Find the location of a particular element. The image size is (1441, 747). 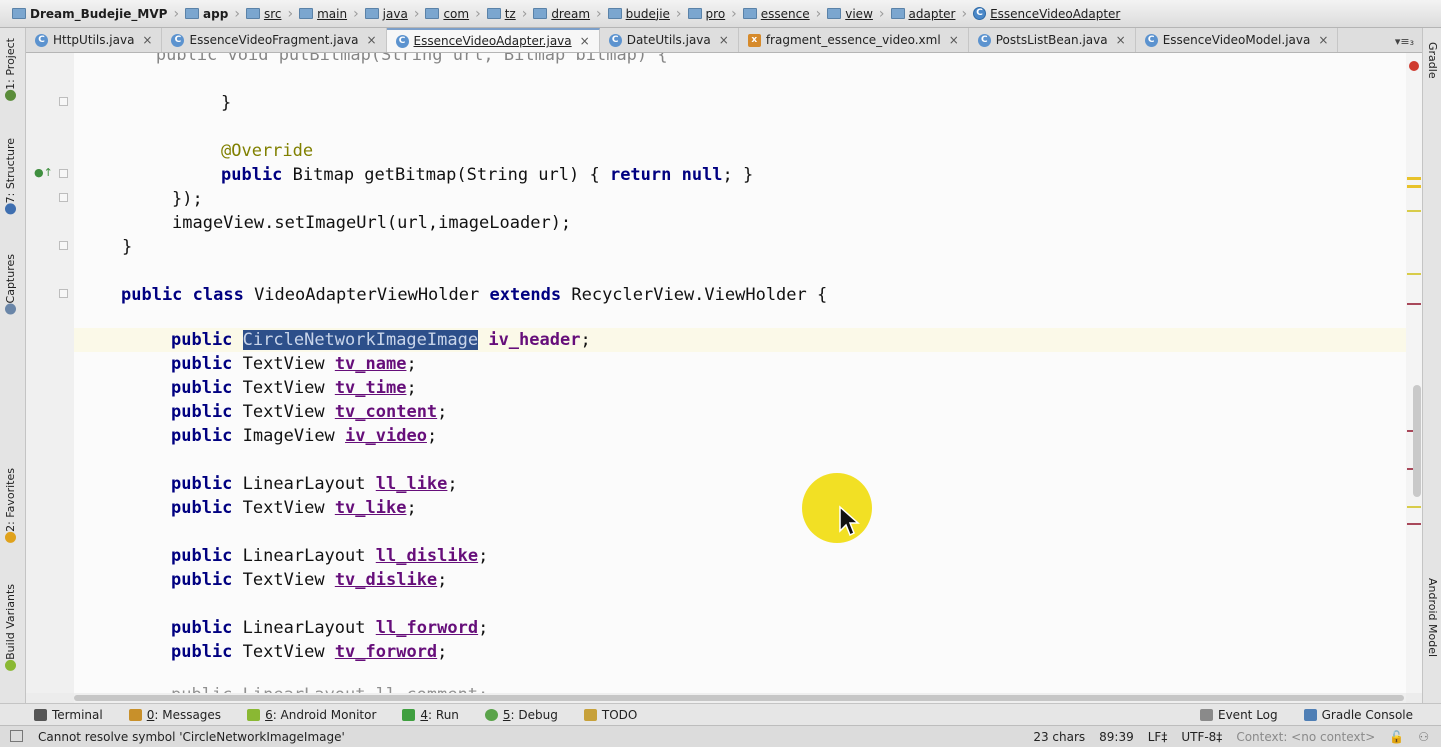

terminal-tool-button: Terminal is located at coordinates (68, 715).